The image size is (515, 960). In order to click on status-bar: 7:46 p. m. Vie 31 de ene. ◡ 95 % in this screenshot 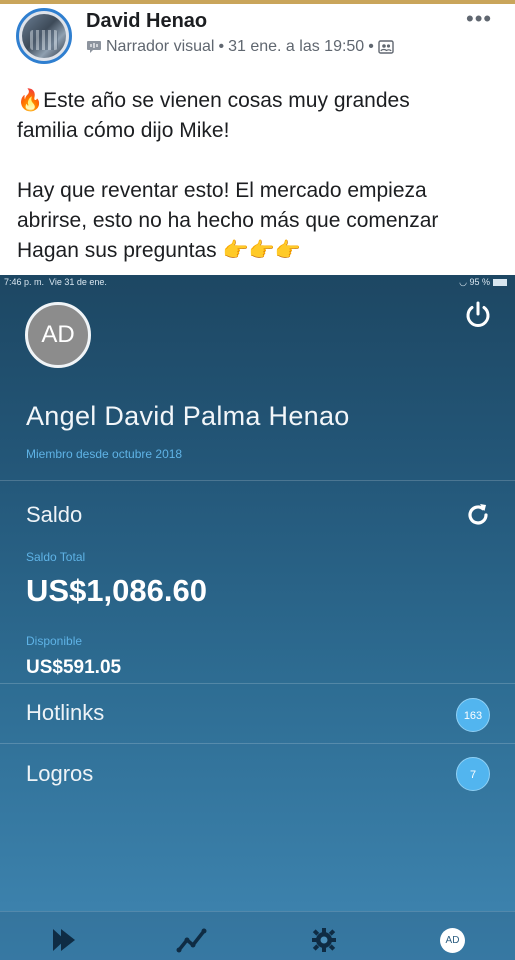, I will do `click(257, 282)`.